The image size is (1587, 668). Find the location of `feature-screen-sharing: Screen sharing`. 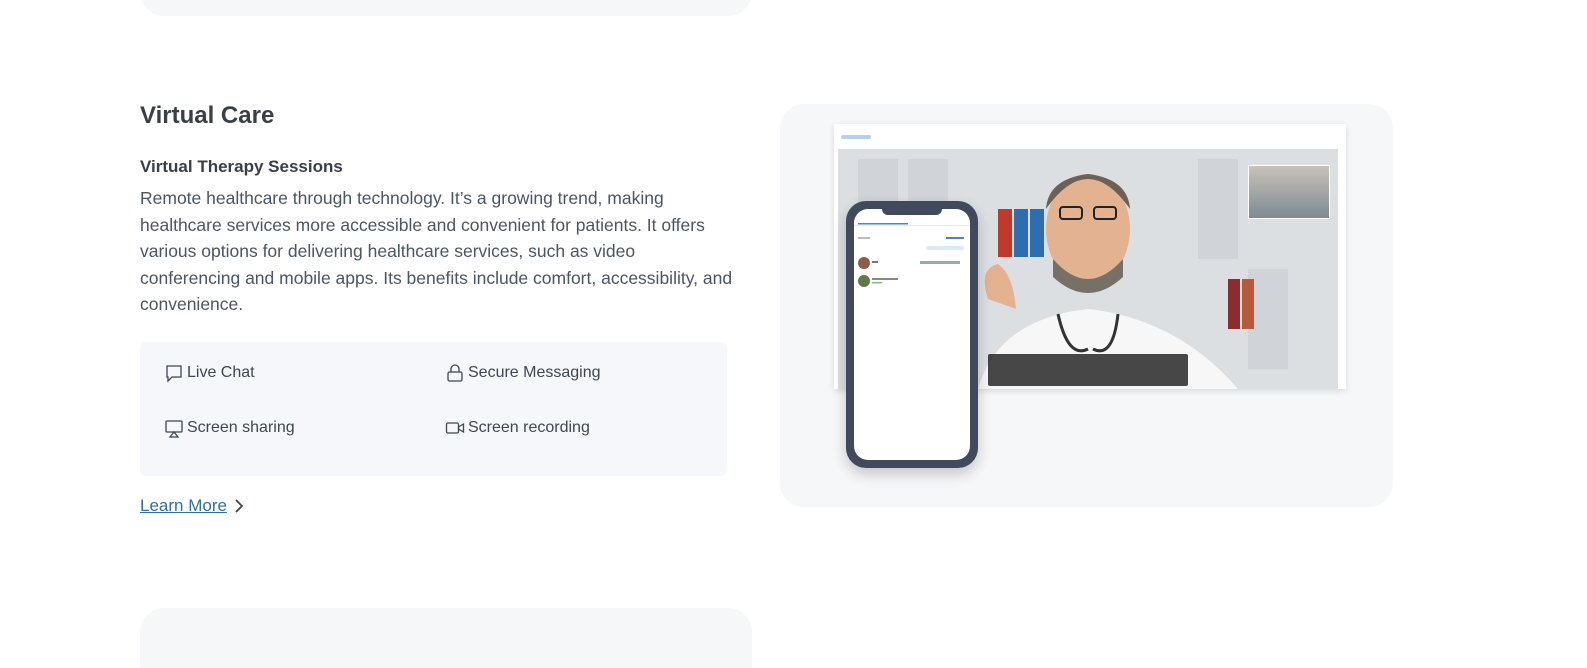

feature-screen-sharing: Screen sharing is located at coordinates (229, 428).